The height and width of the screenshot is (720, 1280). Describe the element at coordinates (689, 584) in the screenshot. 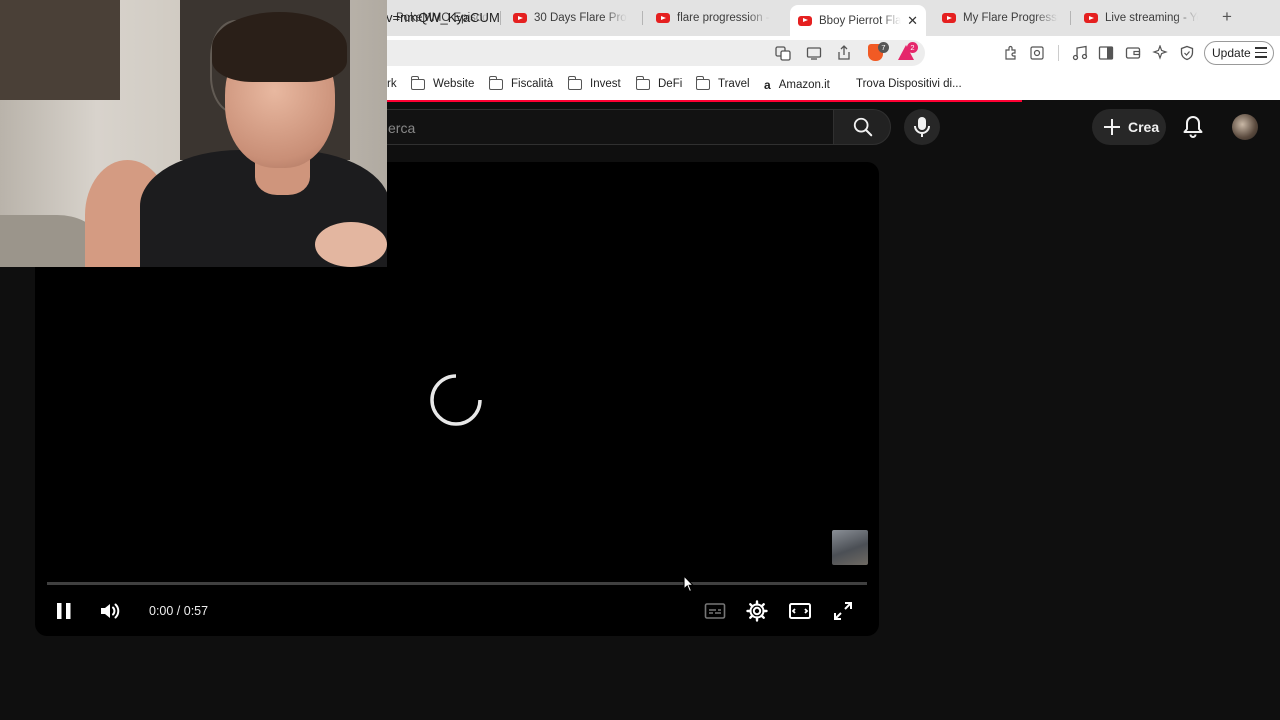

I see `mouse-cursor-icon` at that location.